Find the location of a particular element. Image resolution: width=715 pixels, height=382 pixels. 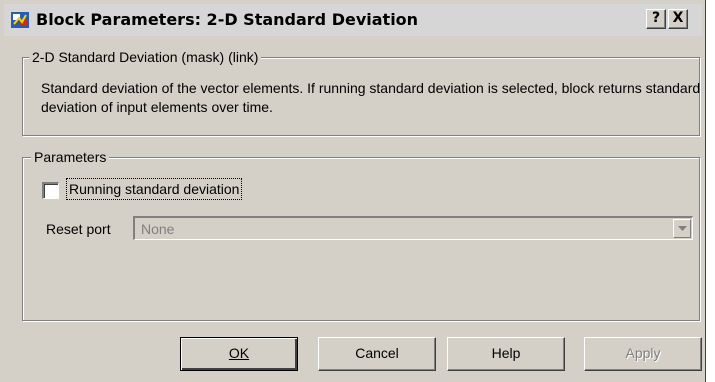

question-icon: ? is located at coordinates (656, 18).